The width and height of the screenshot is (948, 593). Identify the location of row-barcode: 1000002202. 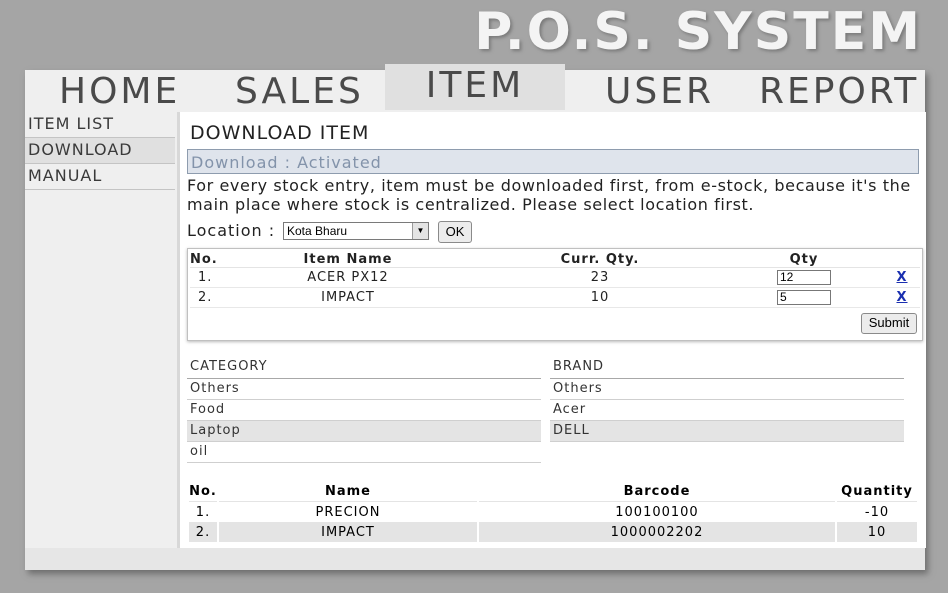
(657, 532).